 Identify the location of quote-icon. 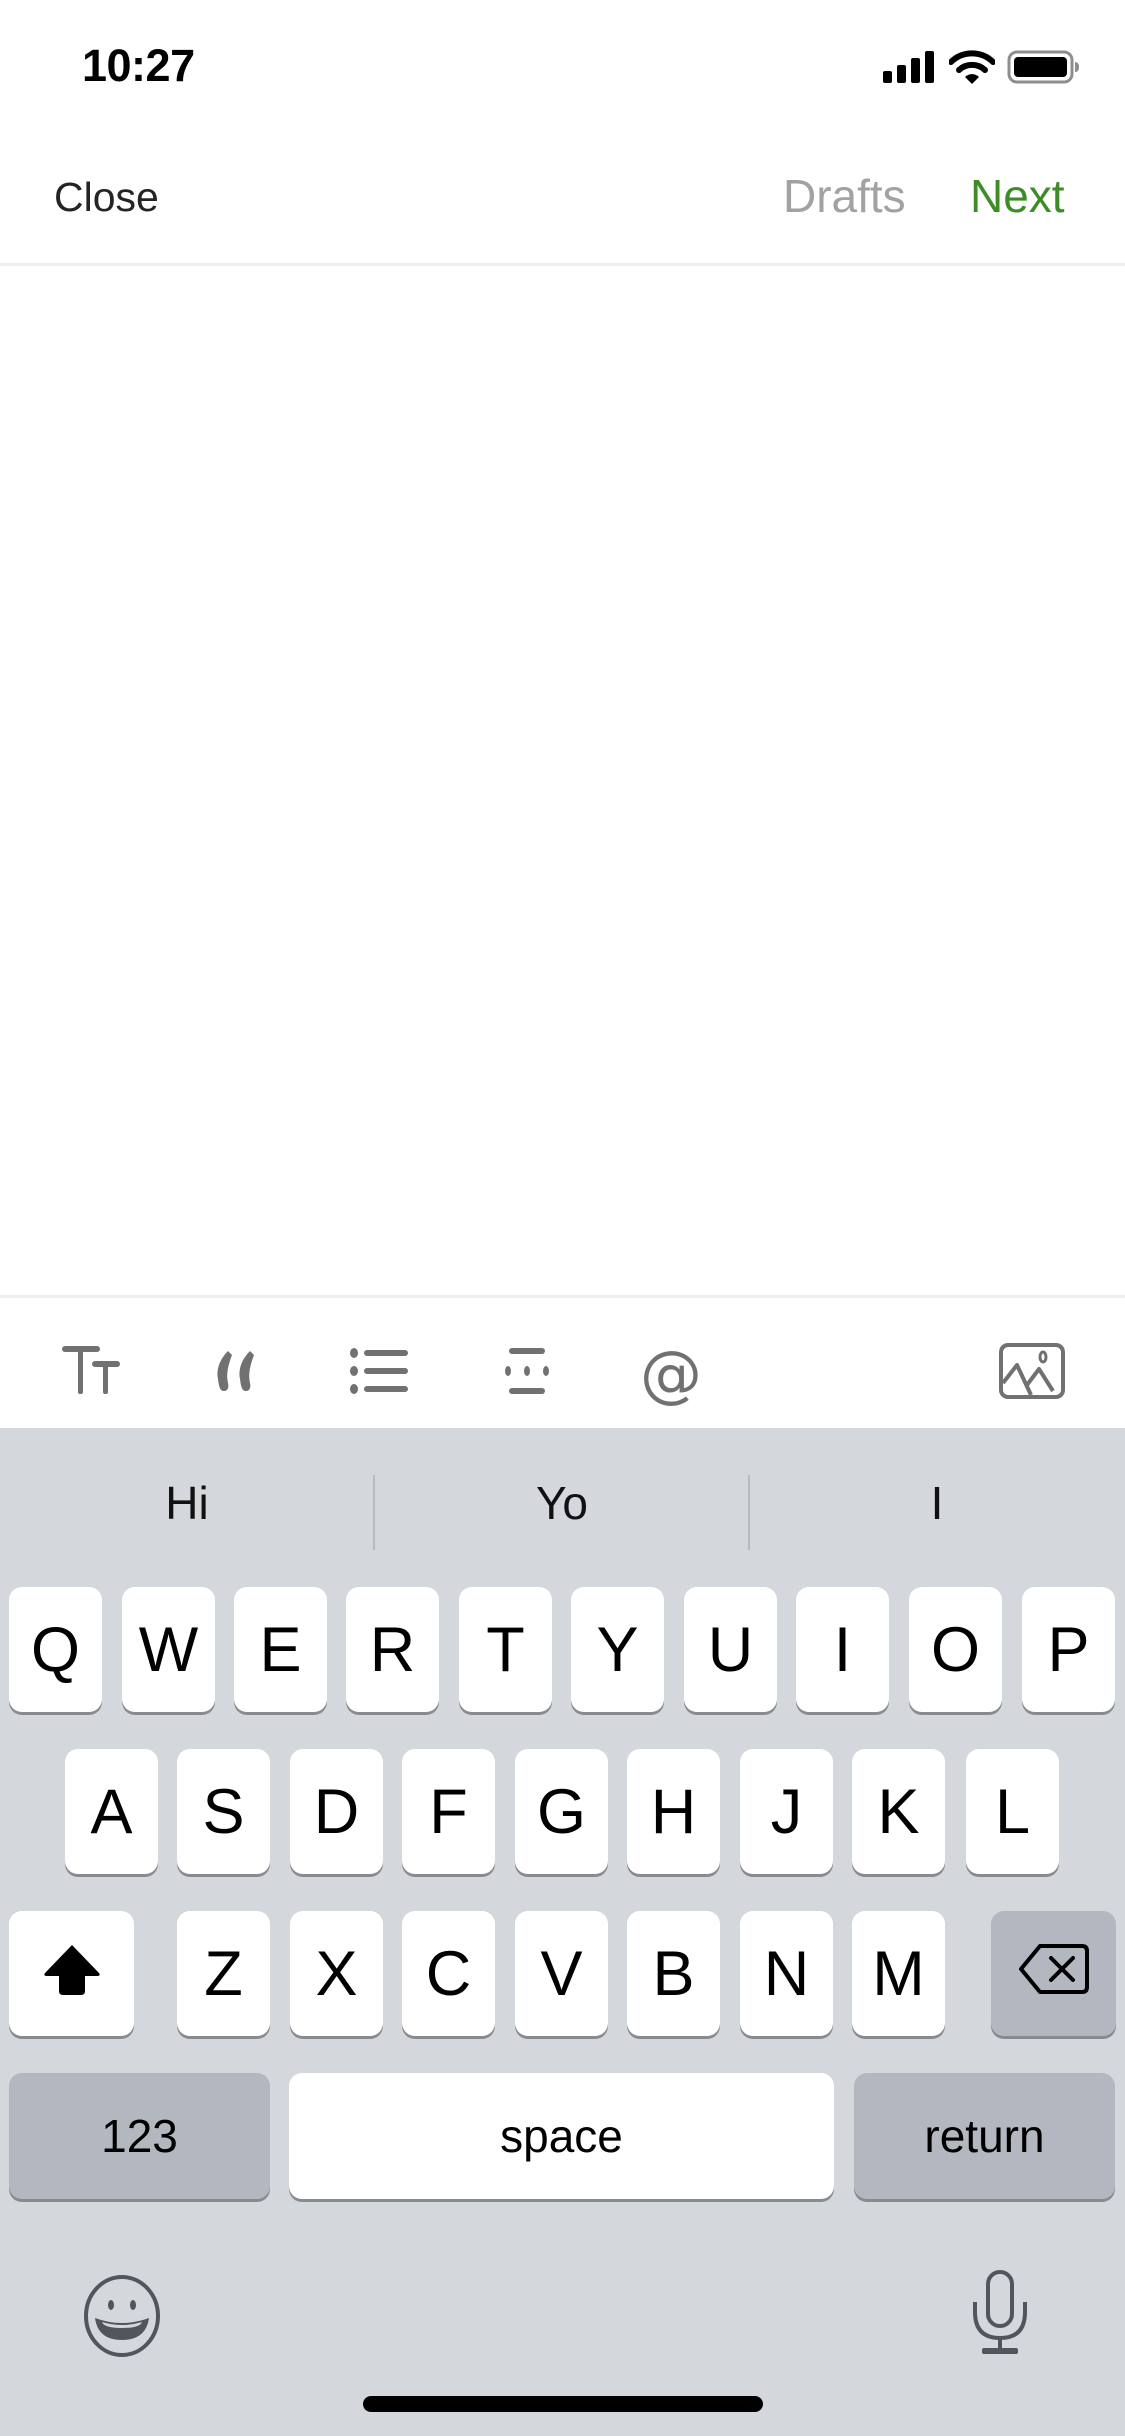
(237, 1373).